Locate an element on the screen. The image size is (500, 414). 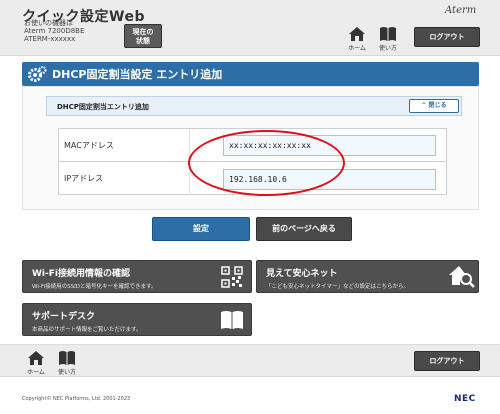
ip-address-label: IPアドレス is located at coordinates (84, 178).